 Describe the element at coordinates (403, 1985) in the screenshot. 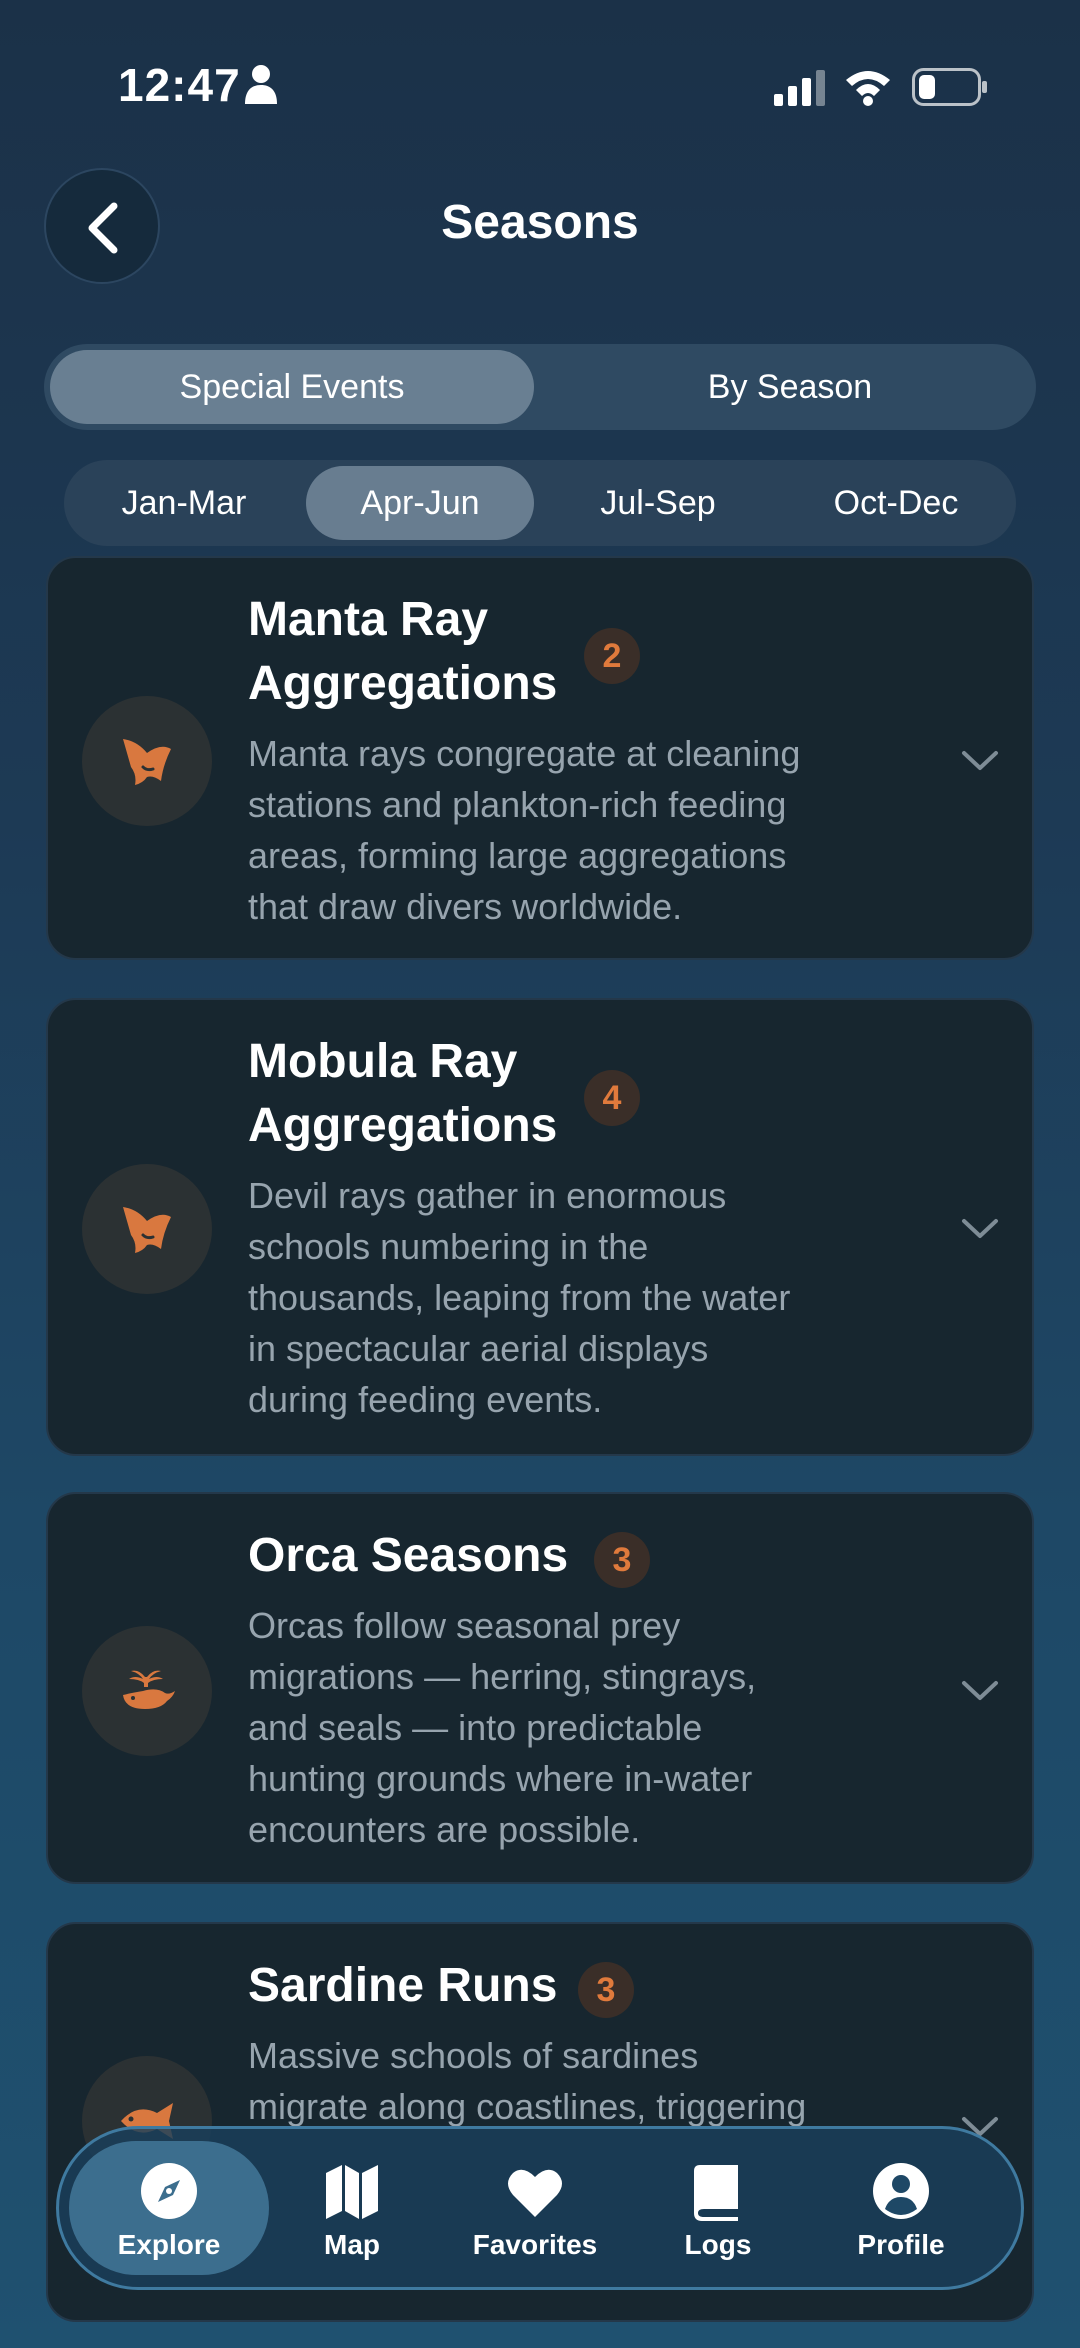

I see `event-title: Sardine Runs` at that location.